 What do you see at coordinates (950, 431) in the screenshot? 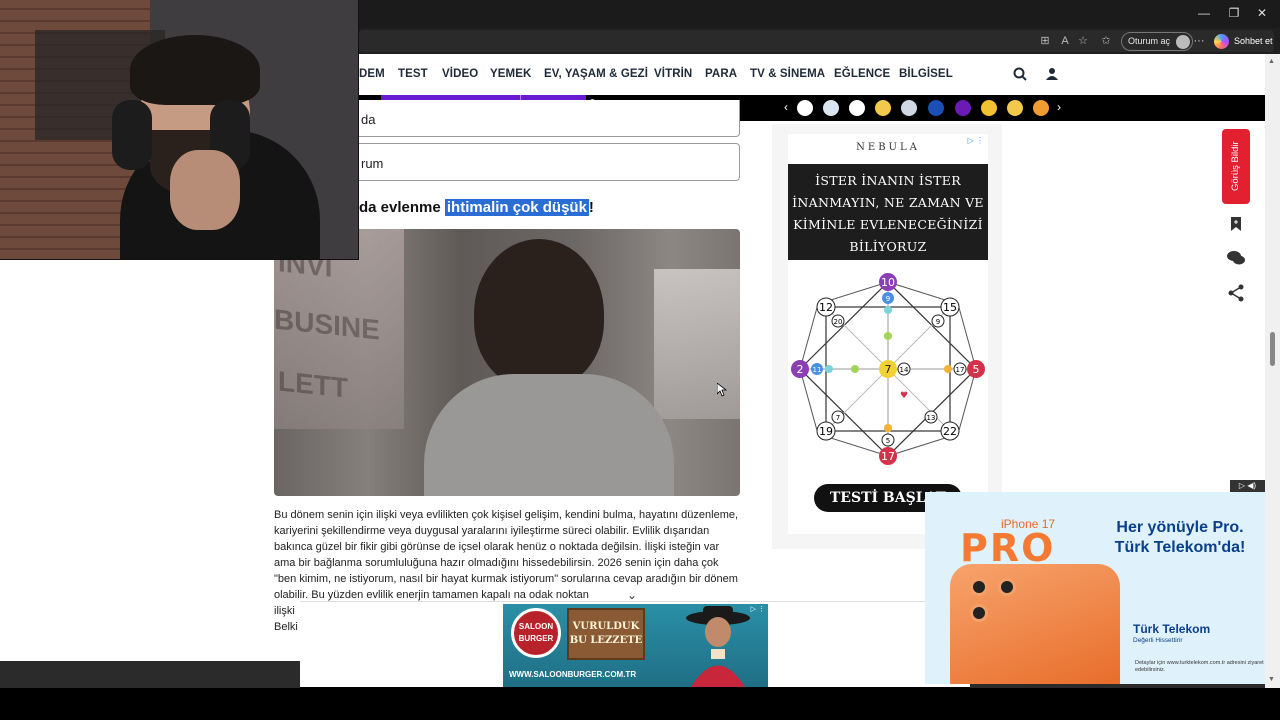
I see `chart-number: 22` at bounding box center [950, 431].